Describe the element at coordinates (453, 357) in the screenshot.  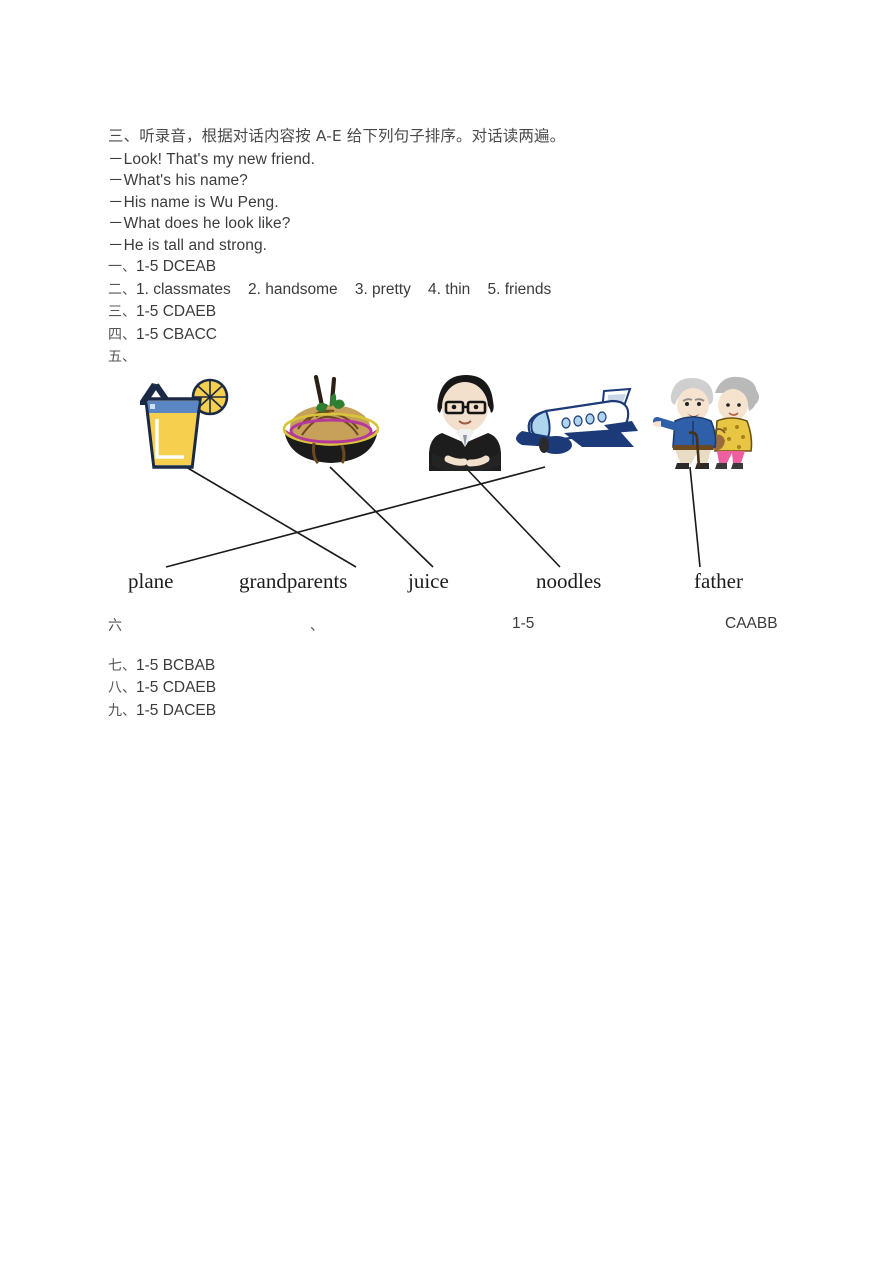
I see `answer-row-5: 五、` at that location.